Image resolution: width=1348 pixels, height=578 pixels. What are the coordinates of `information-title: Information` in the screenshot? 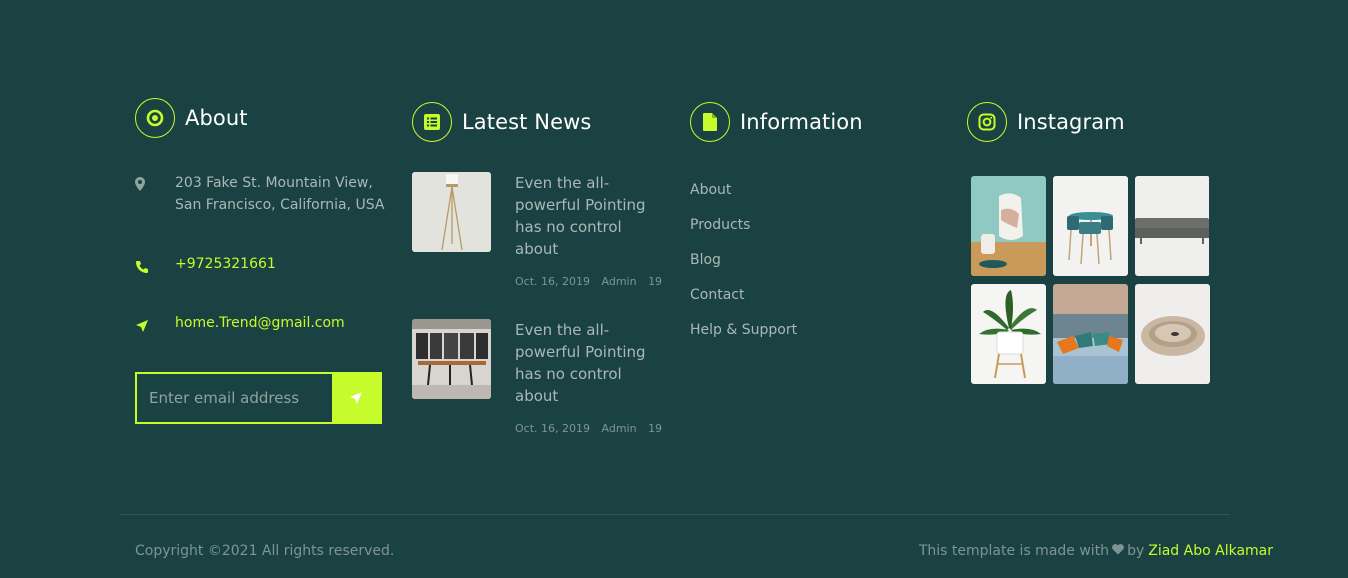 It's located at (801, 122).